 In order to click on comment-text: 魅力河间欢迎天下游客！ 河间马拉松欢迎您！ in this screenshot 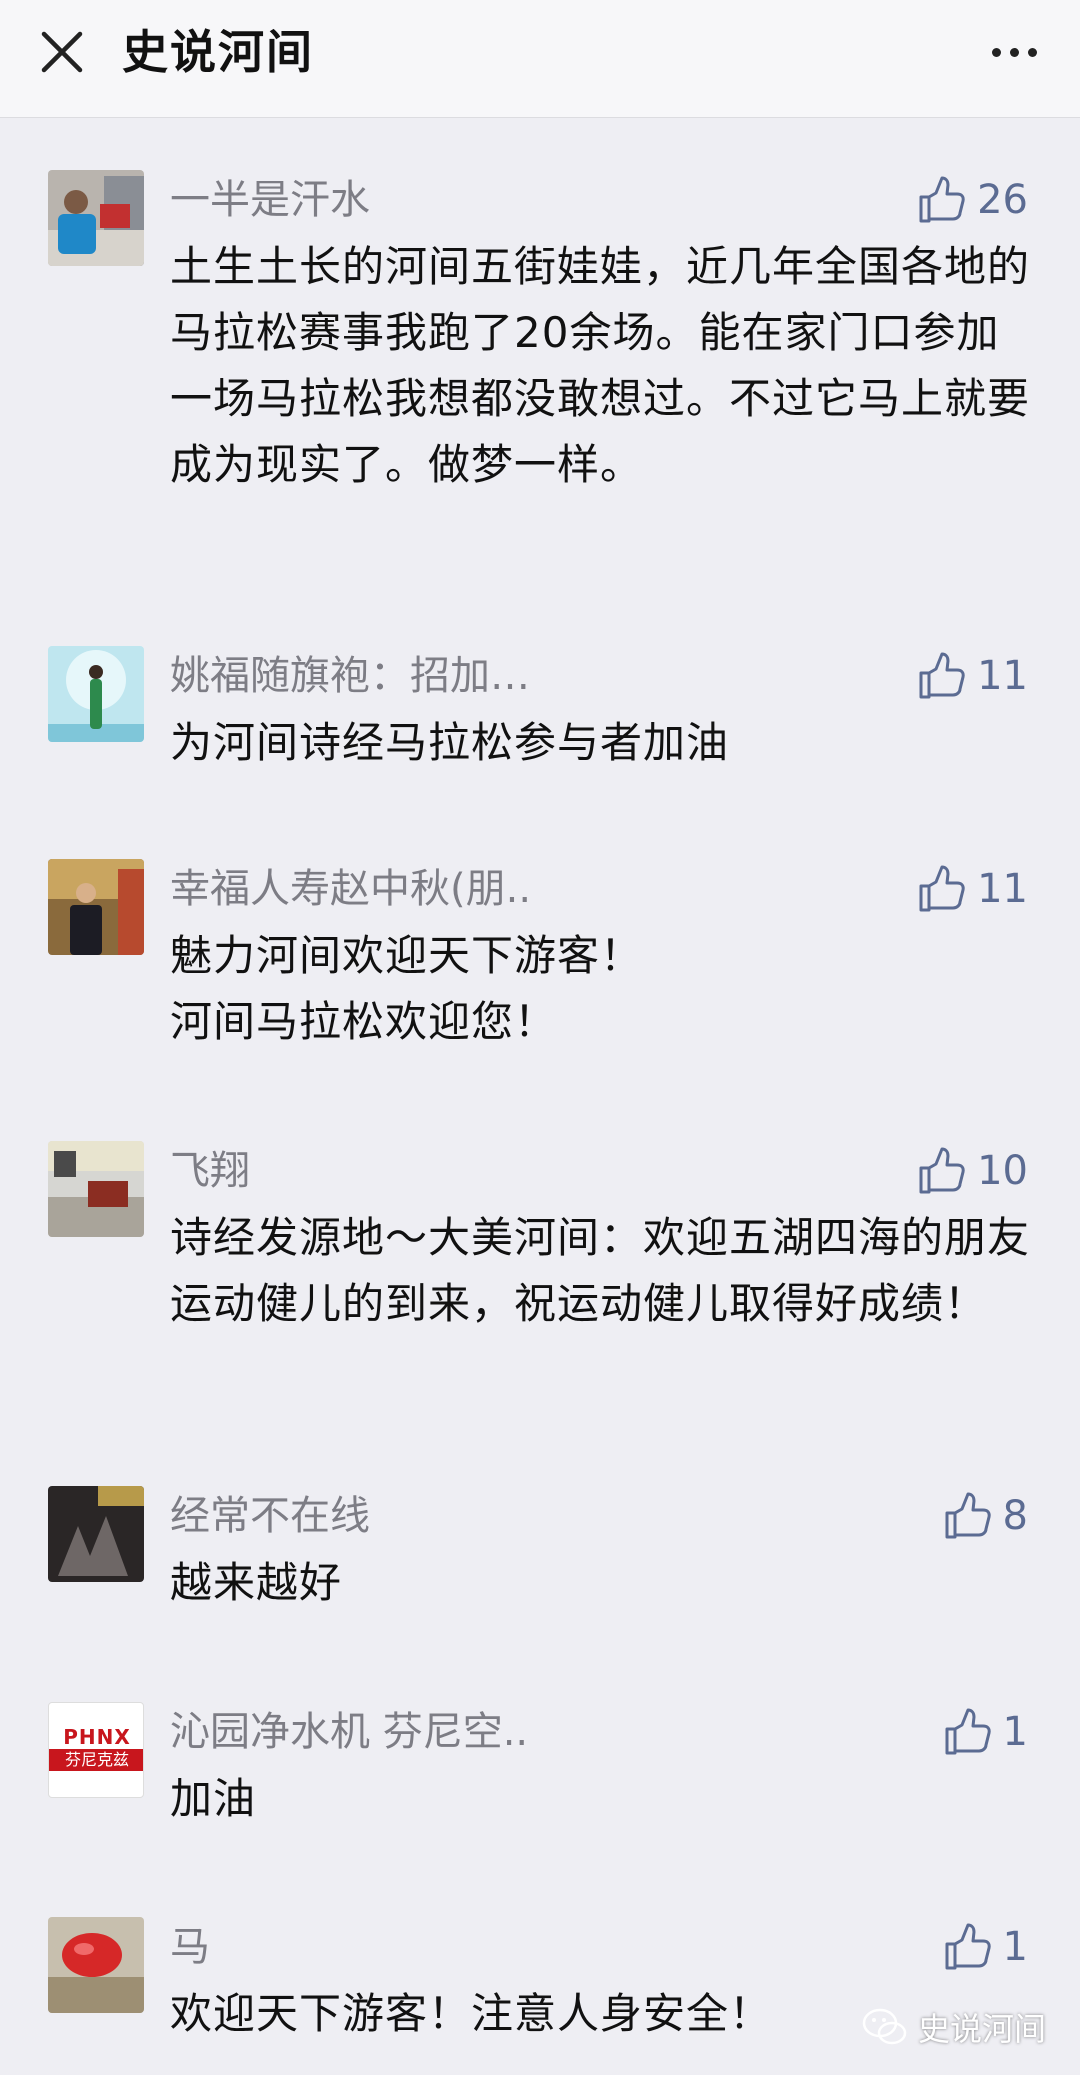, I will do `click(407, 988)`.